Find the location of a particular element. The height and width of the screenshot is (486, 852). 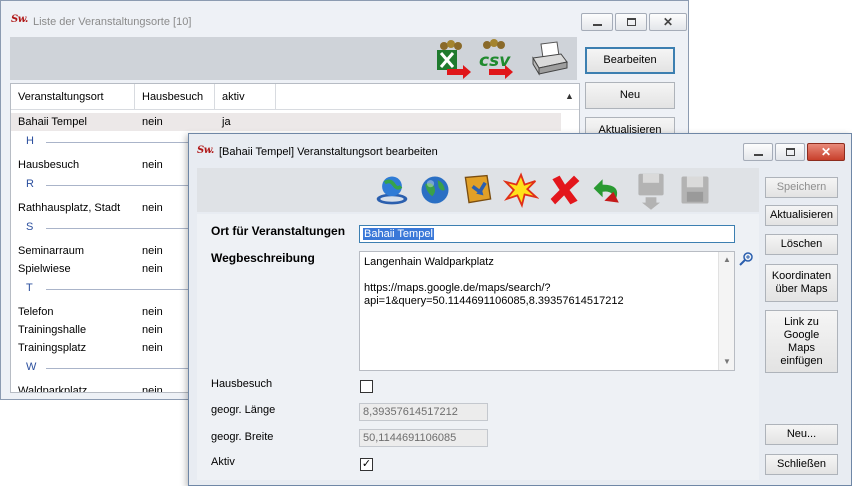

breite-field: 50,1144691106085 is located at coordinates (423, 438).